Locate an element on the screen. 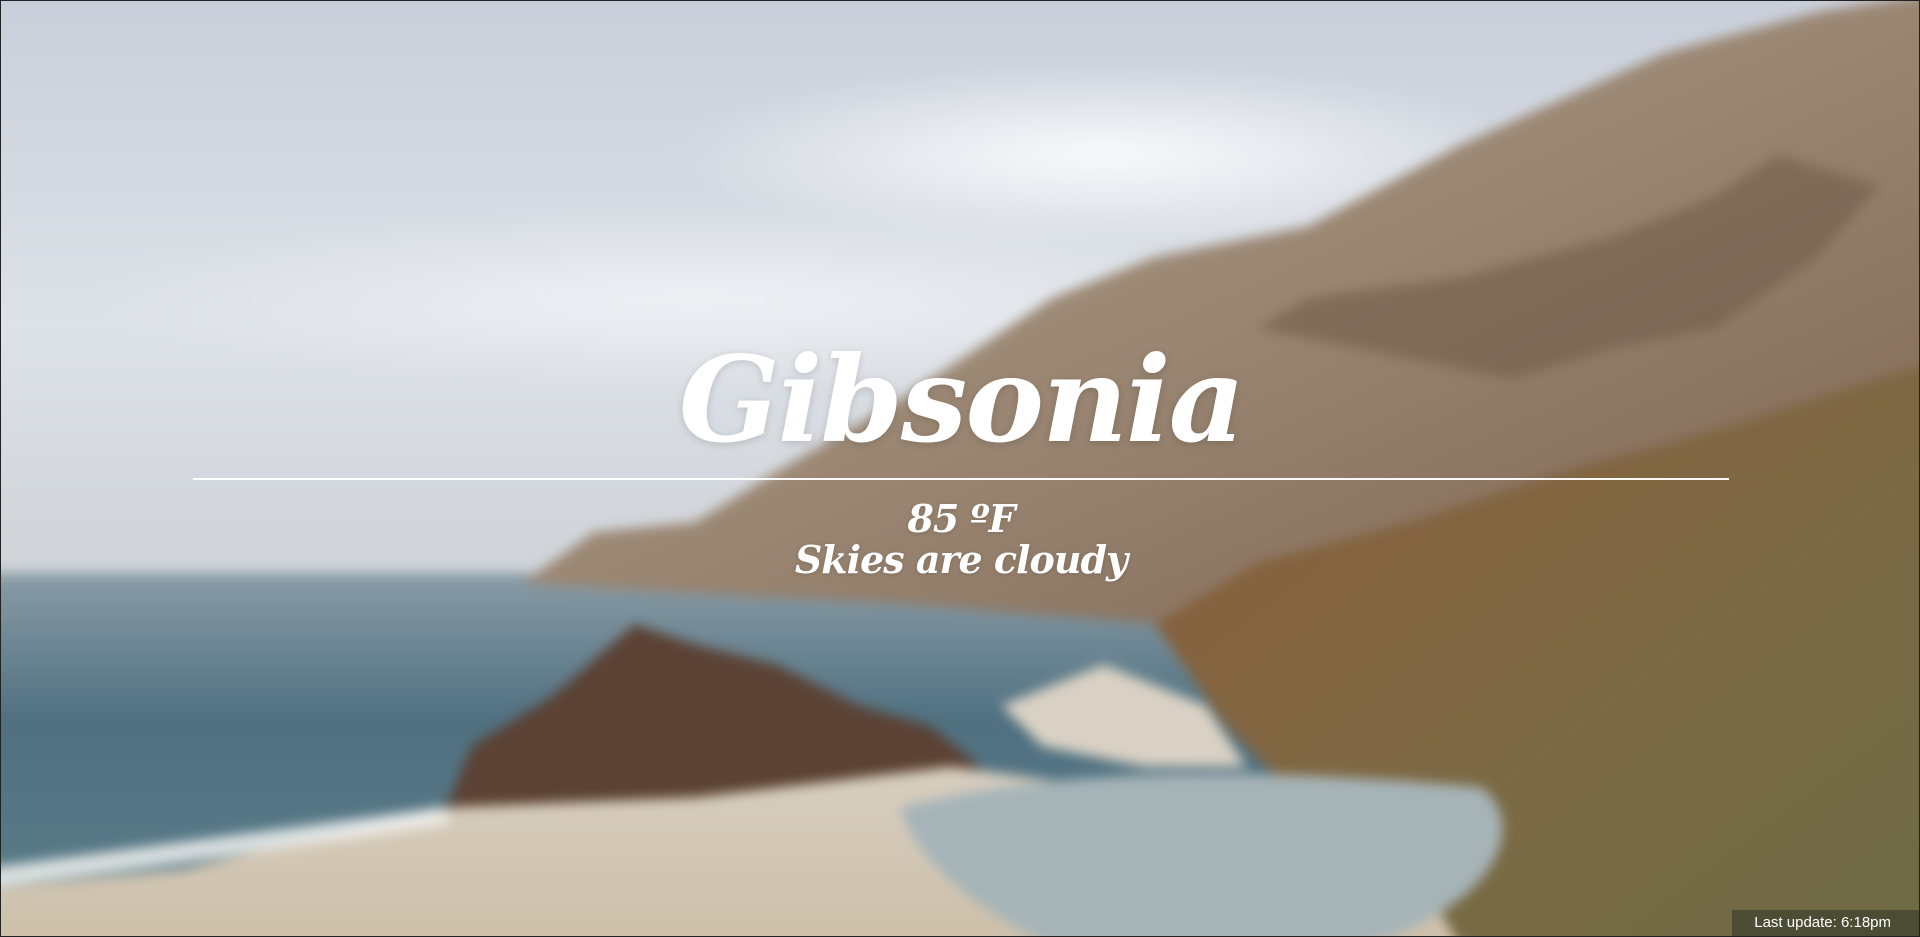  last-update-badge: Last update: 6:18pm is located at coordinates (1825, 923).